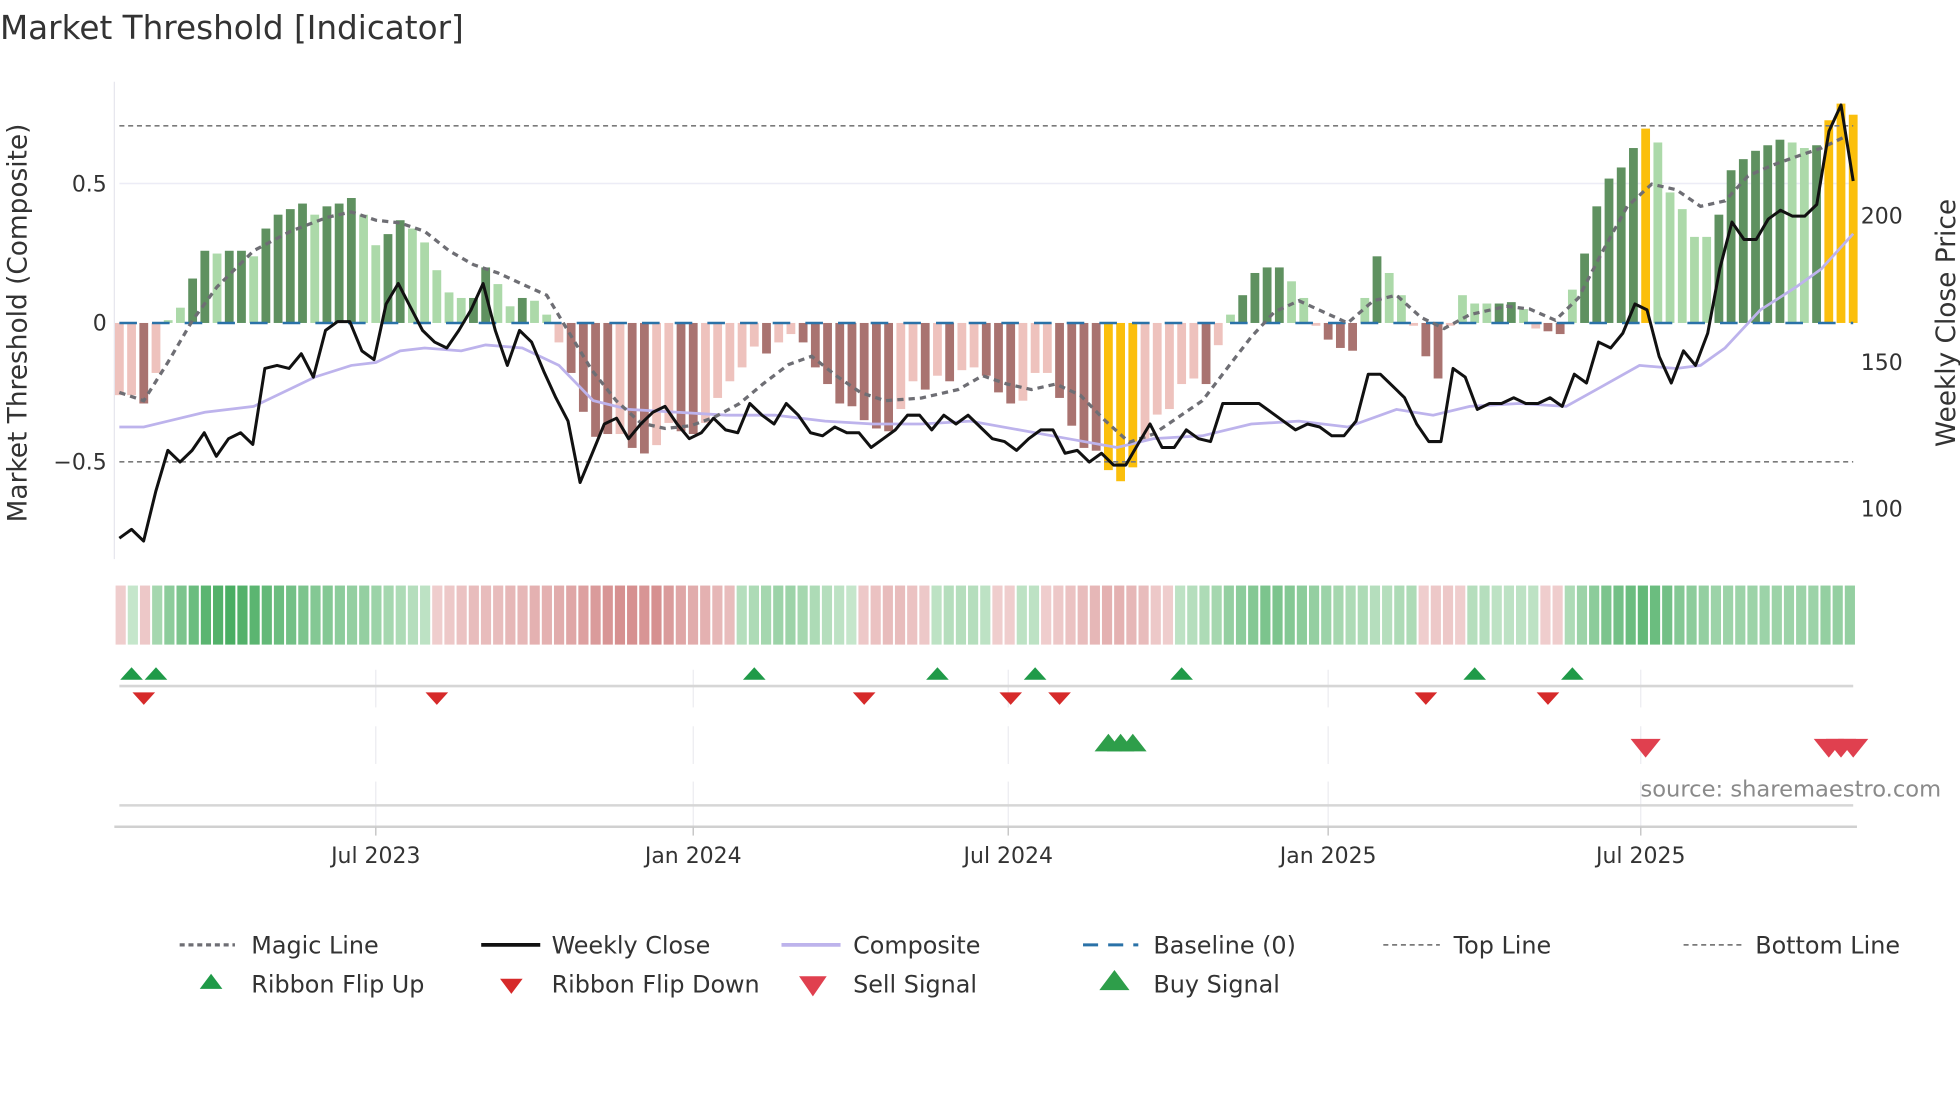  I want to click on legend-magic-line: Magic Line, so click(314, 946).